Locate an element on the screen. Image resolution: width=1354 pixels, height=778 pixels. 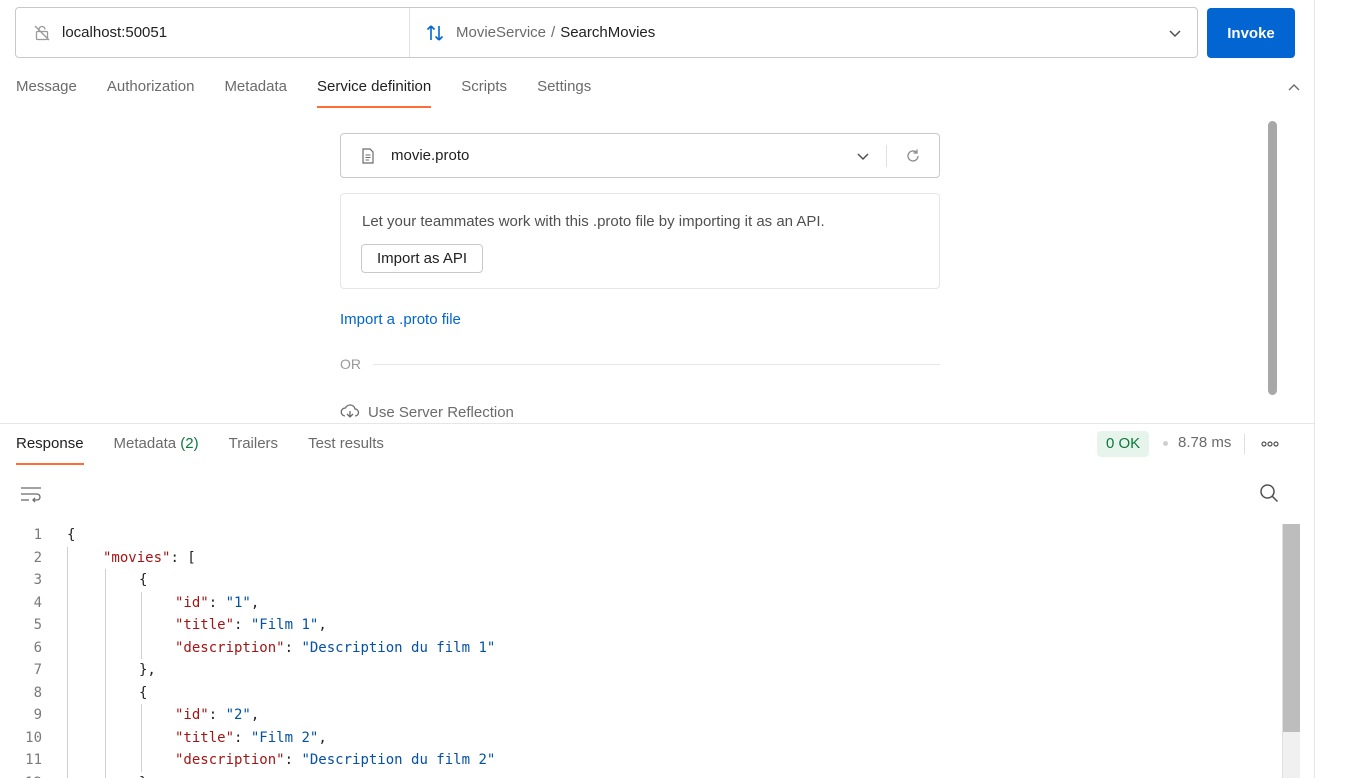
tab-test-results: Test results is located at coordinates (346, 449).